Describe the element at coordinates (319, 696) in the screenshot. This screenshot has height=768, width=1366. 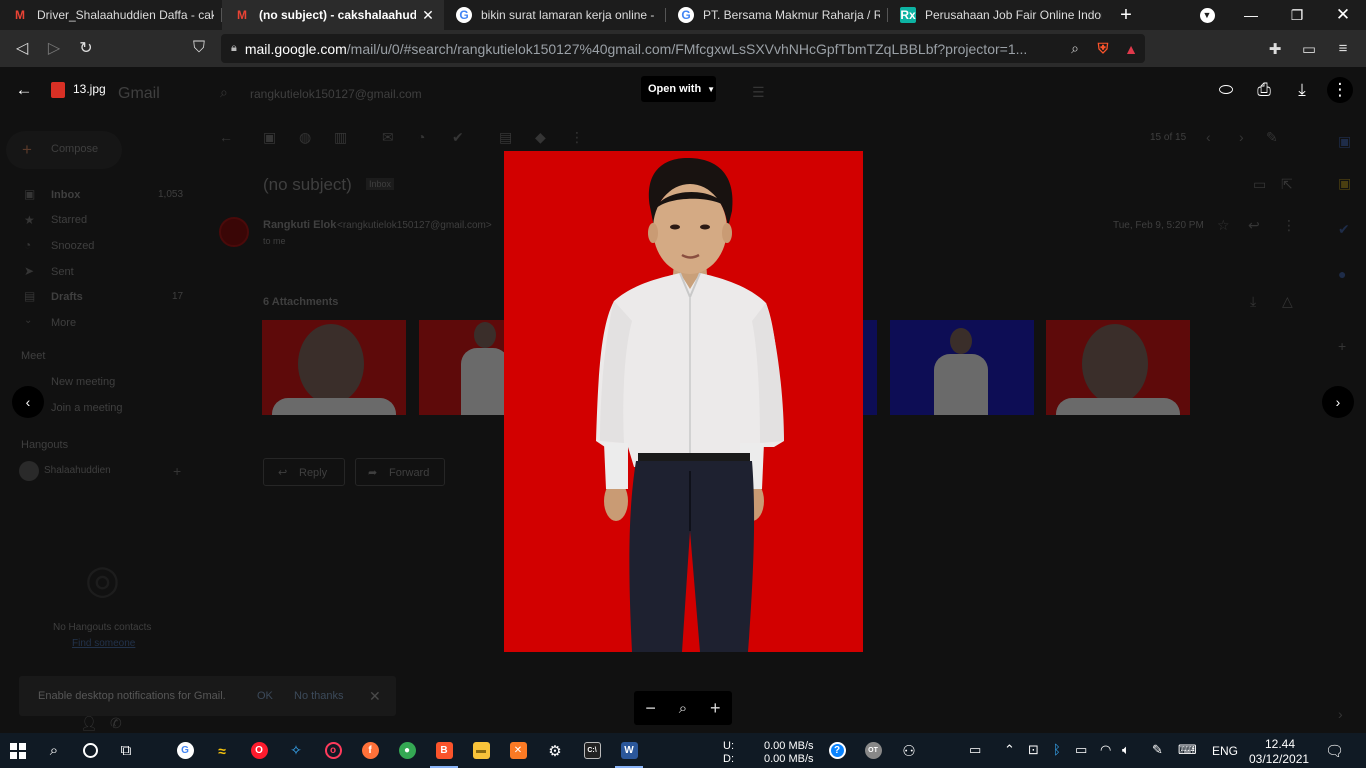
I see `toast-no-thanks-button: No thanks` at that location.